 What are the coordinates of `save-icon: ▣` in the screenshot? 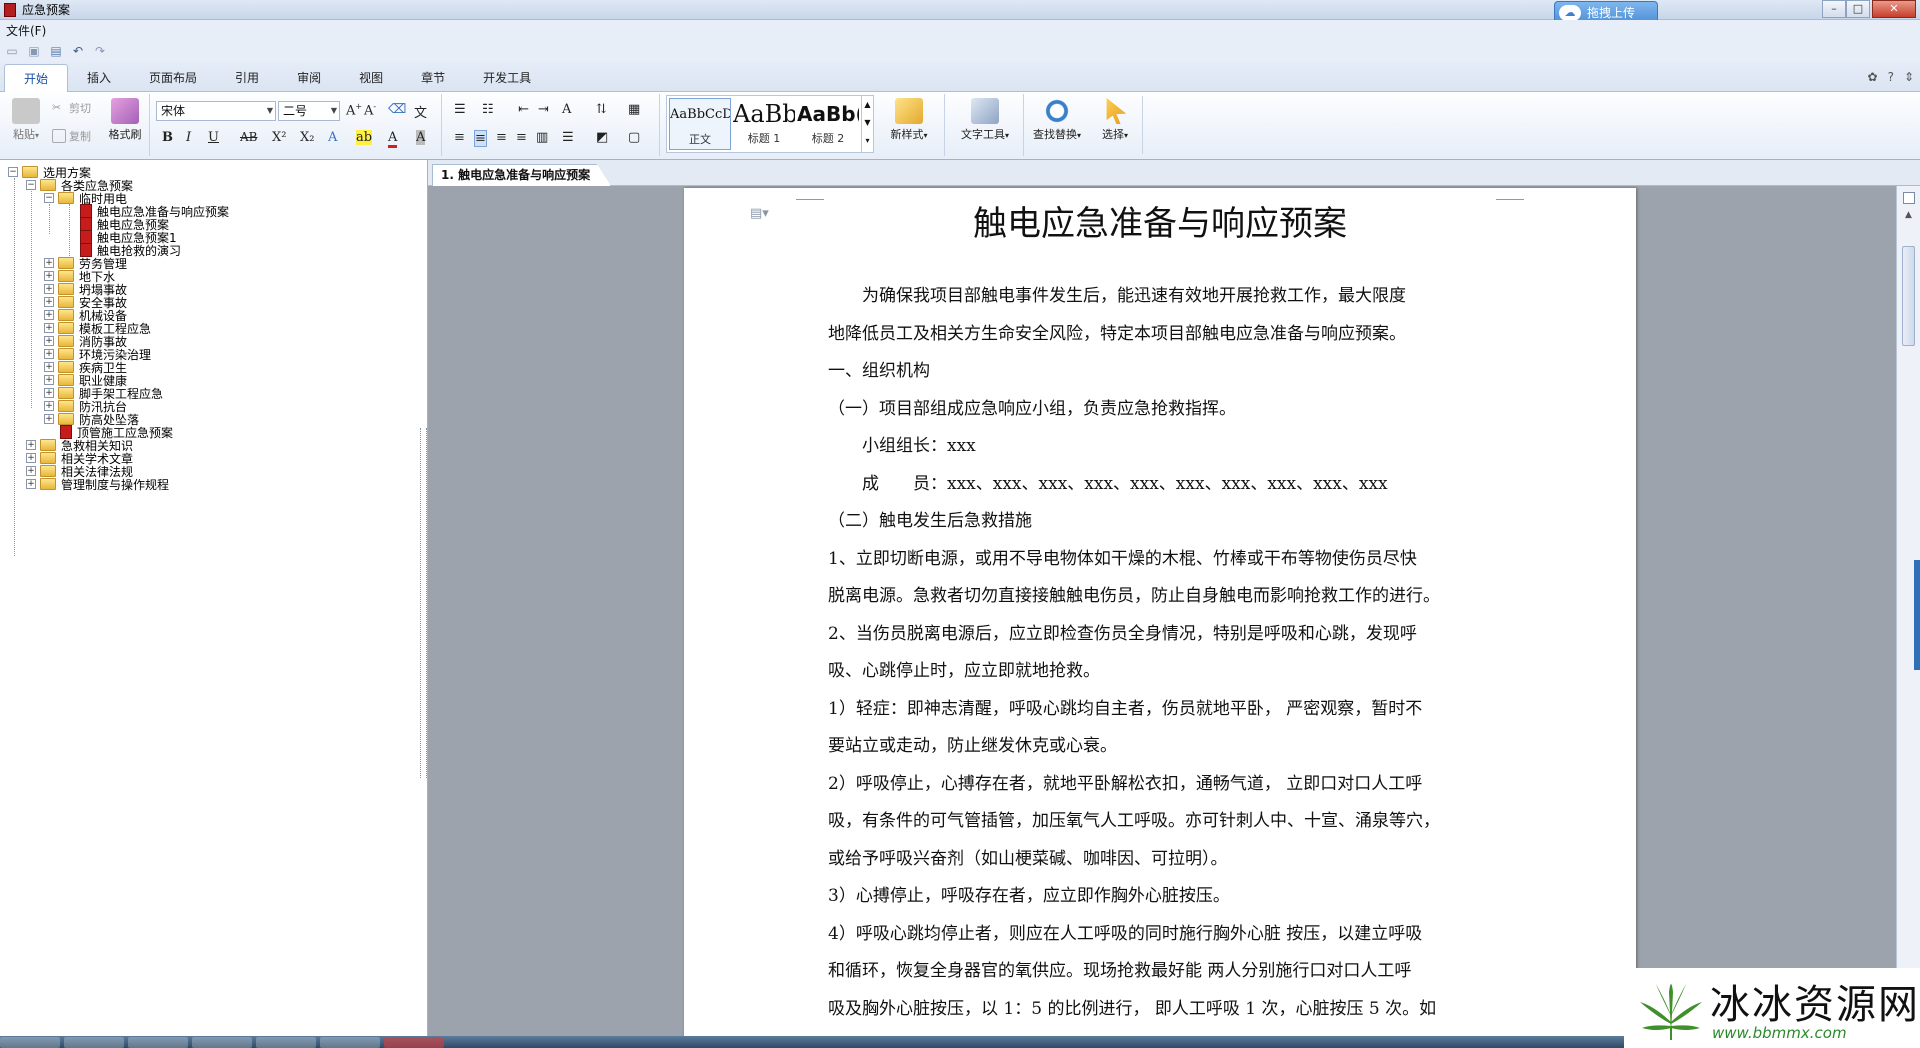 It's located at (34, 51).